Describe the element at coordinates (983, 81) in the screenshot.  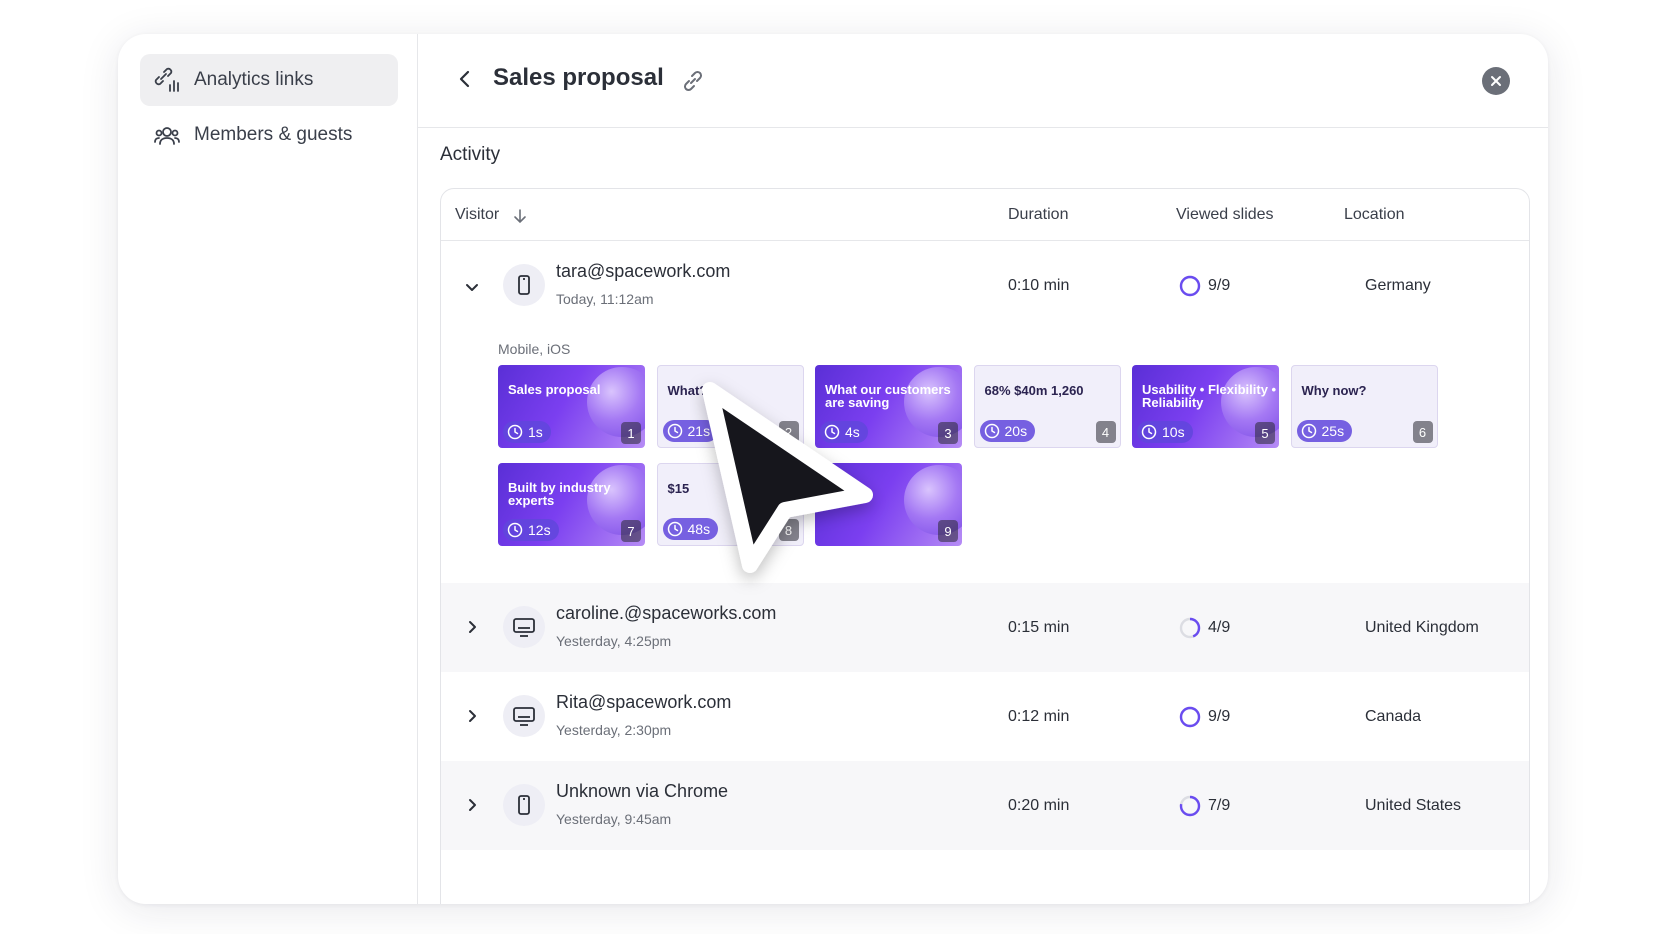
I see `header: Sales proposal` at that location.